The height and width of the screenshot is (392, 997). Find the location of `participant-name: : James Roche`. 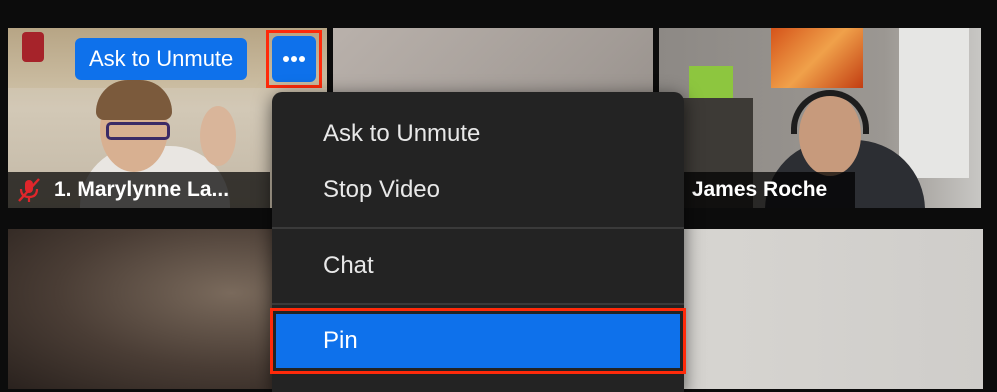

participant-name: : James Roche is located at coordinates (753, 189).